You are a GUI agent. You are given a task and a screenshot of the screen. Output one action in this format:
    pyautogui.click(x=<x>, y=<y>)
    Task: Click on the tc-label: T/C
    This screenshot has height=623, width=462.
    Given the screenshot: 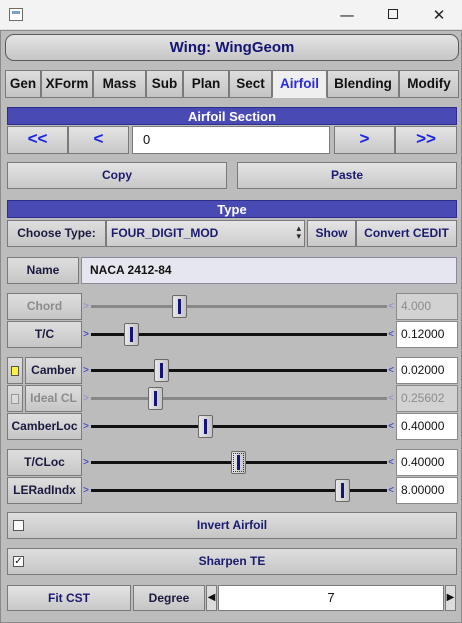 What is the action you would take?
    pyautogui.click(x=44, y=334)
    